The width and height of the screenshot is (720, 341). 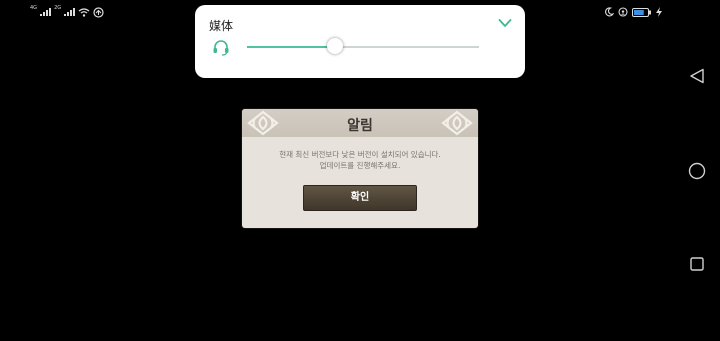 I want to click on dialog-title: 알림, so click(x=360, y=126).